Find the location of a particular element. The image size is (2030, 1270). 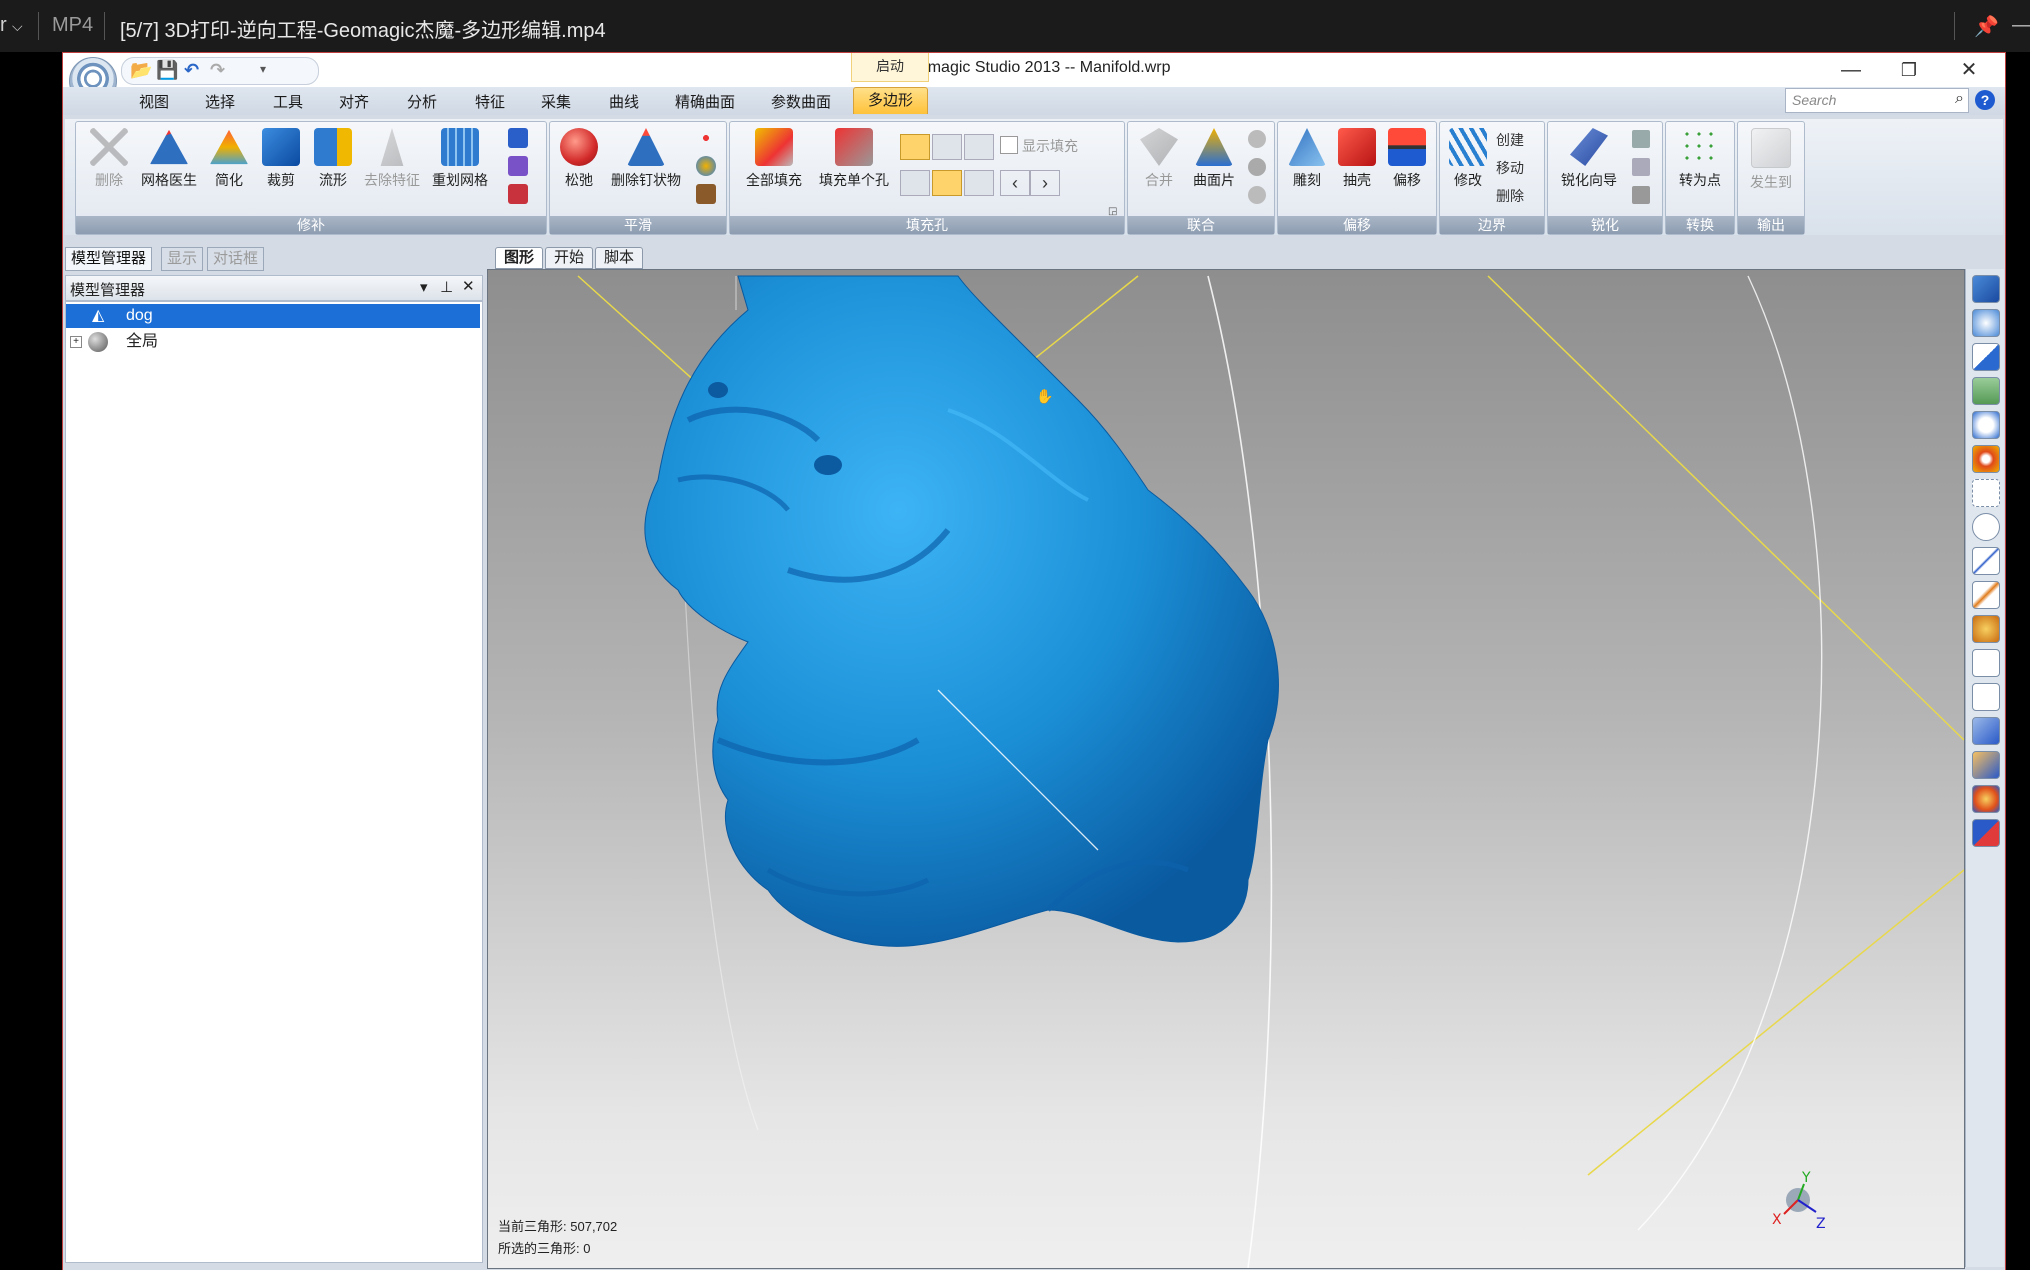

remove-features-button: 去除特征 is located at coordinates (392, 159).